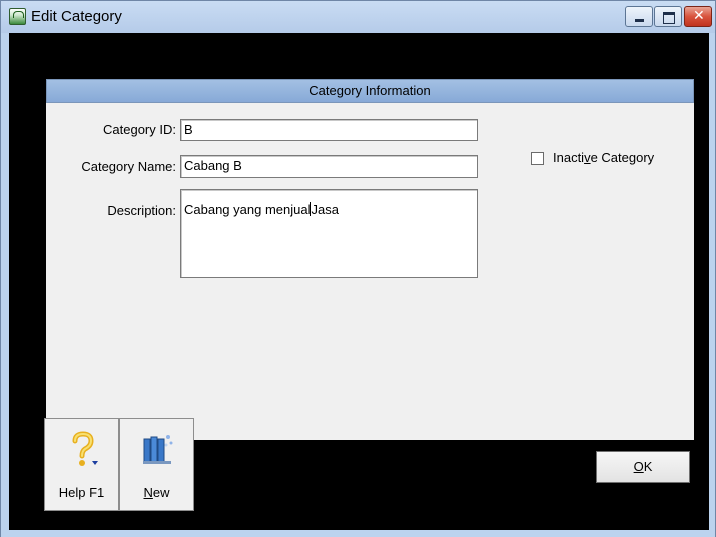 This screenshot has height=537, width=716. What do you see at coordinates (358, 533) in the screenshot?
I see `window-bottom-border` at bounding box center [358, 533].